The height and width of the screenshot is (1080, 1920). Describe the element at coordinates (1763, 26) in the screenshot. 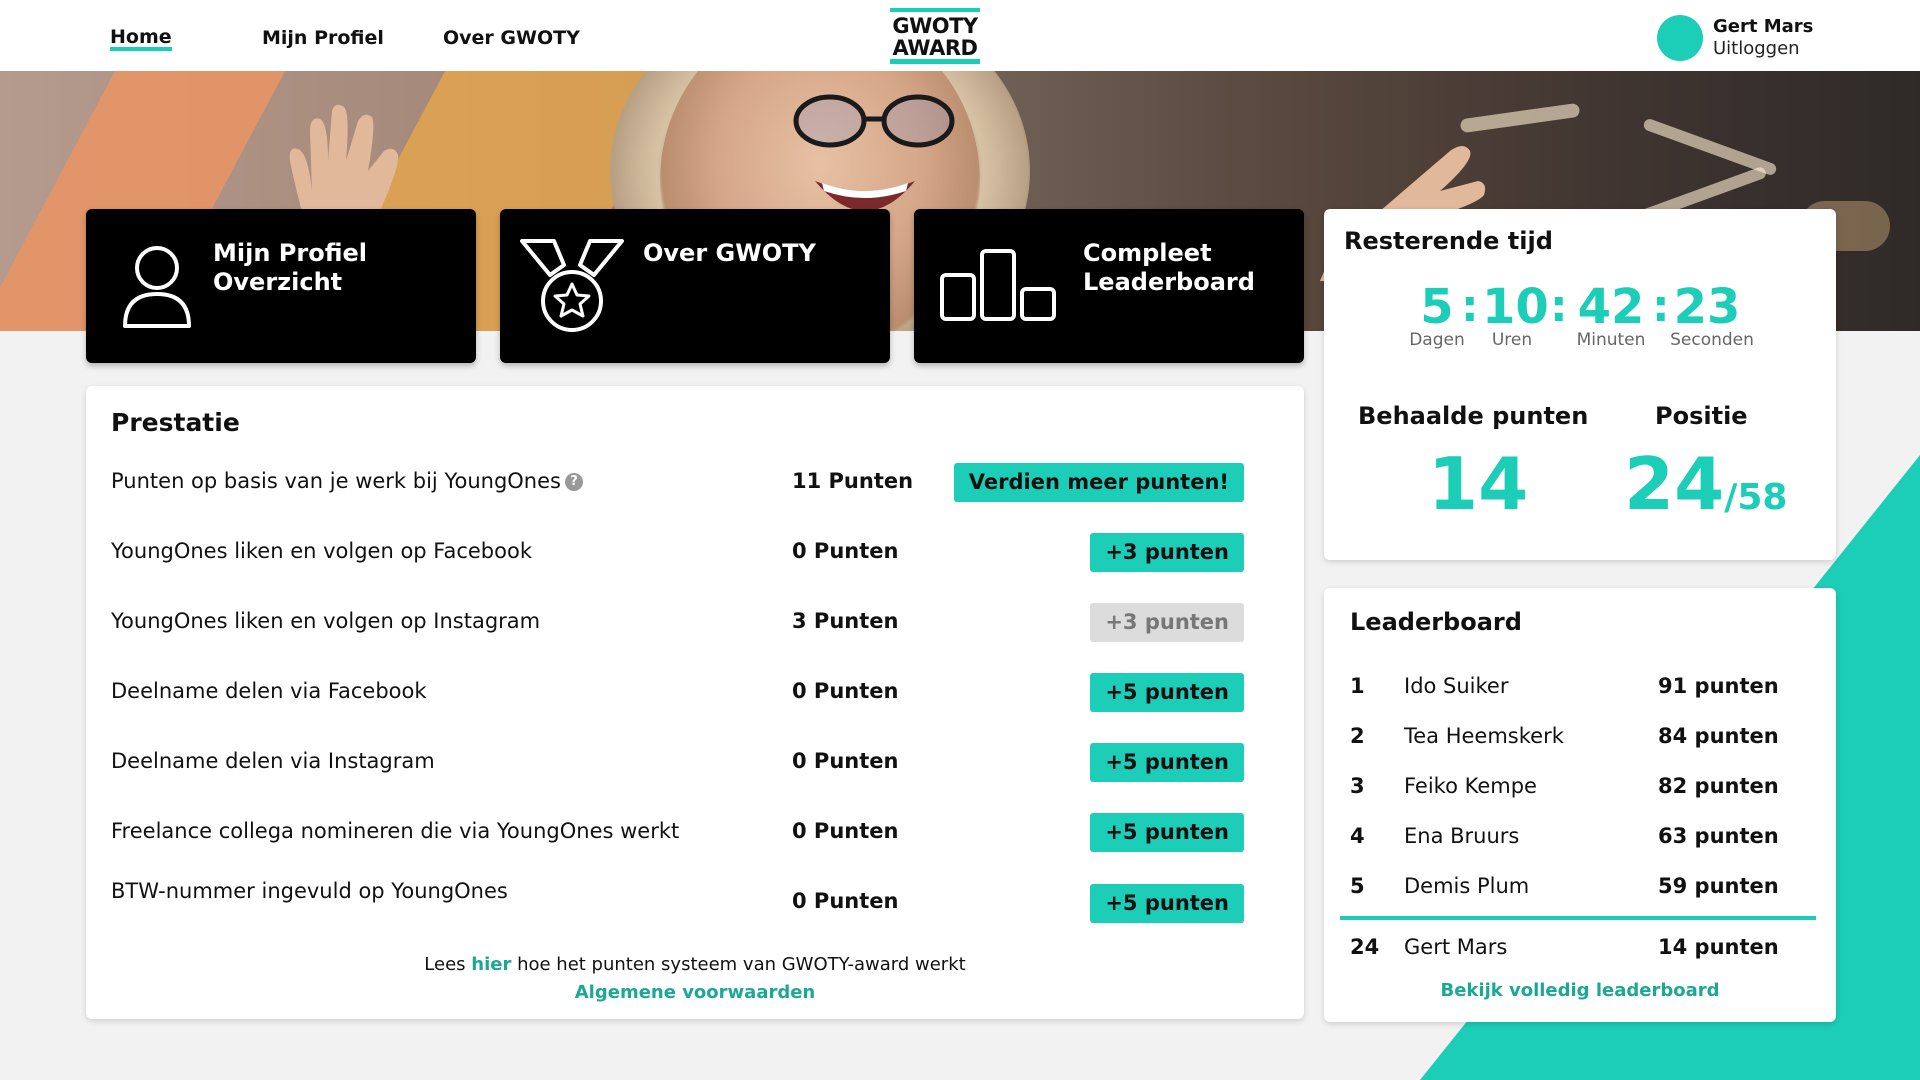

I see `user-name: Gert Mars` at that location.